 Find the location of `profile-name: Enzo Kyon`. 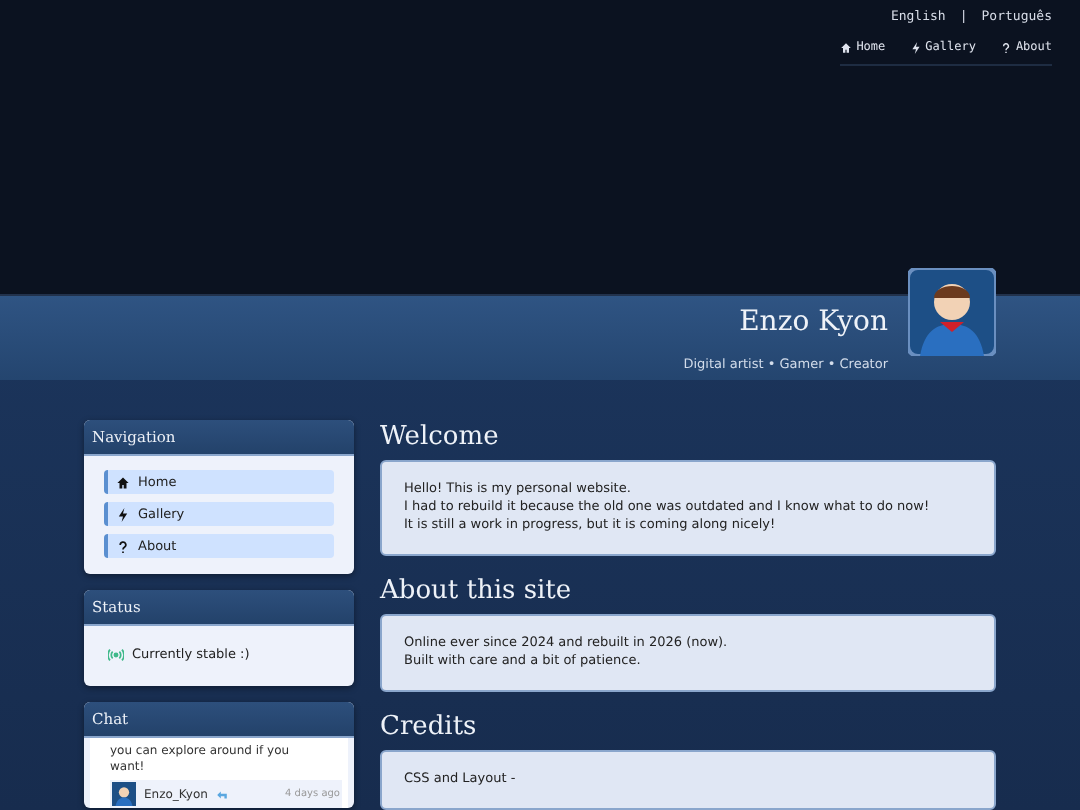

profile-name: Enzo Kyon is located at coordinates (812, 322).